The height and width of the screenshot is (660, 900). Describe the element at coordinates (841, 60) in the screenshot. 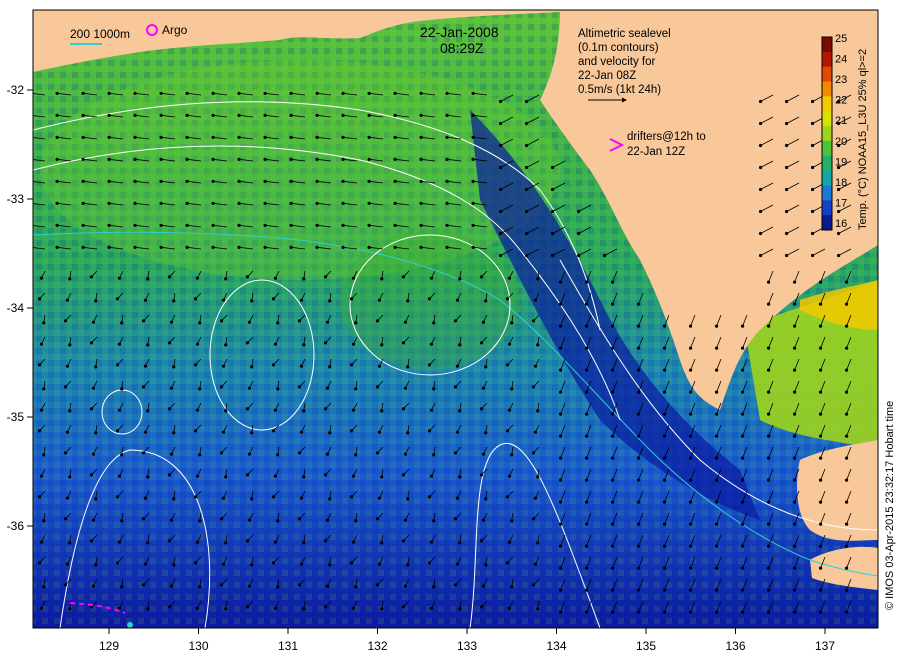

I see `colorbar-tick-label: 24` at that location.